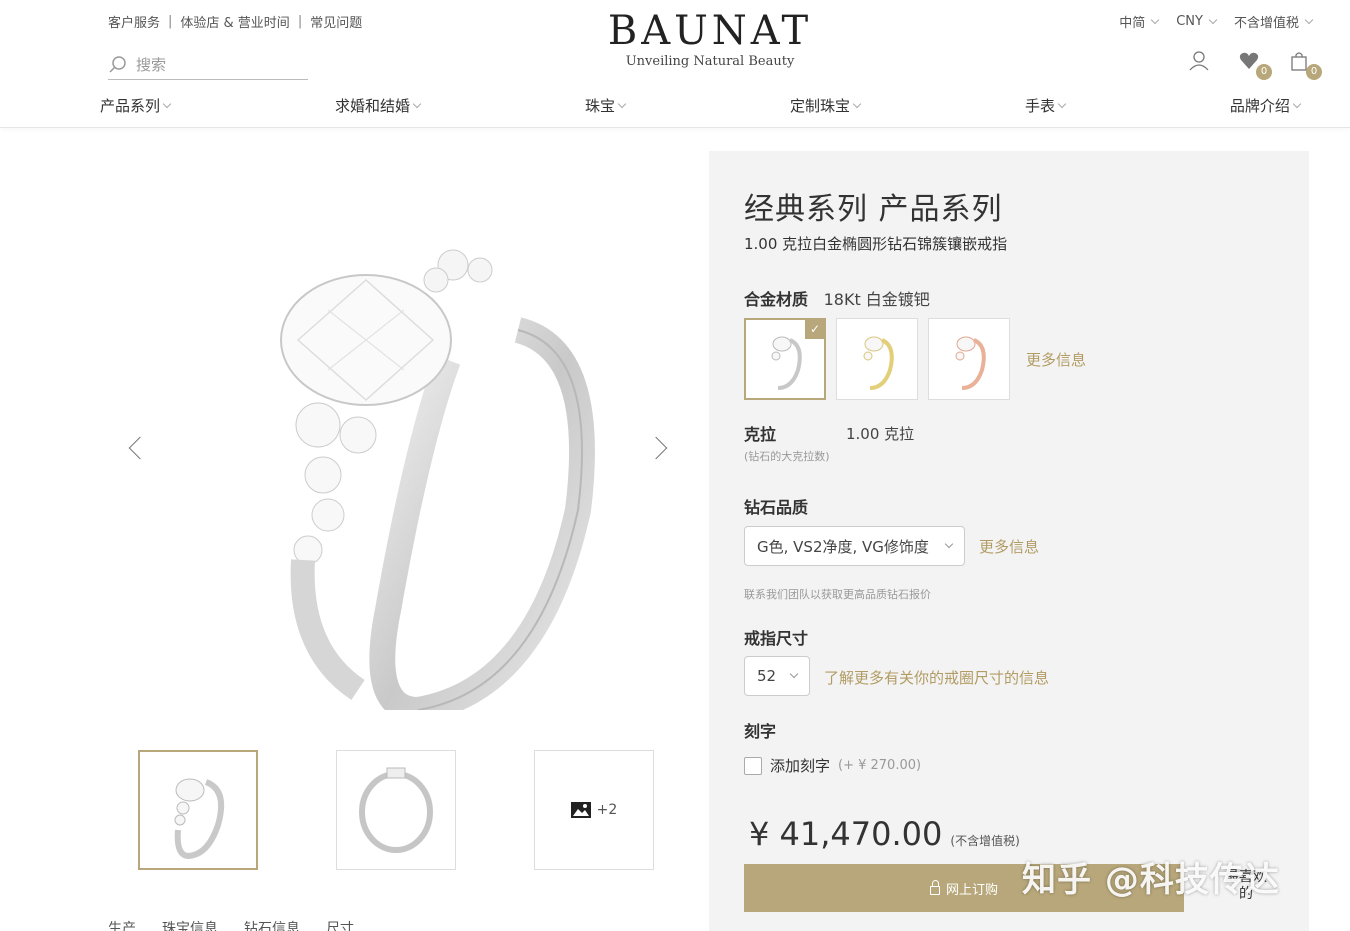  I want to click on nav-watches: 手表, so click(1045, 105).